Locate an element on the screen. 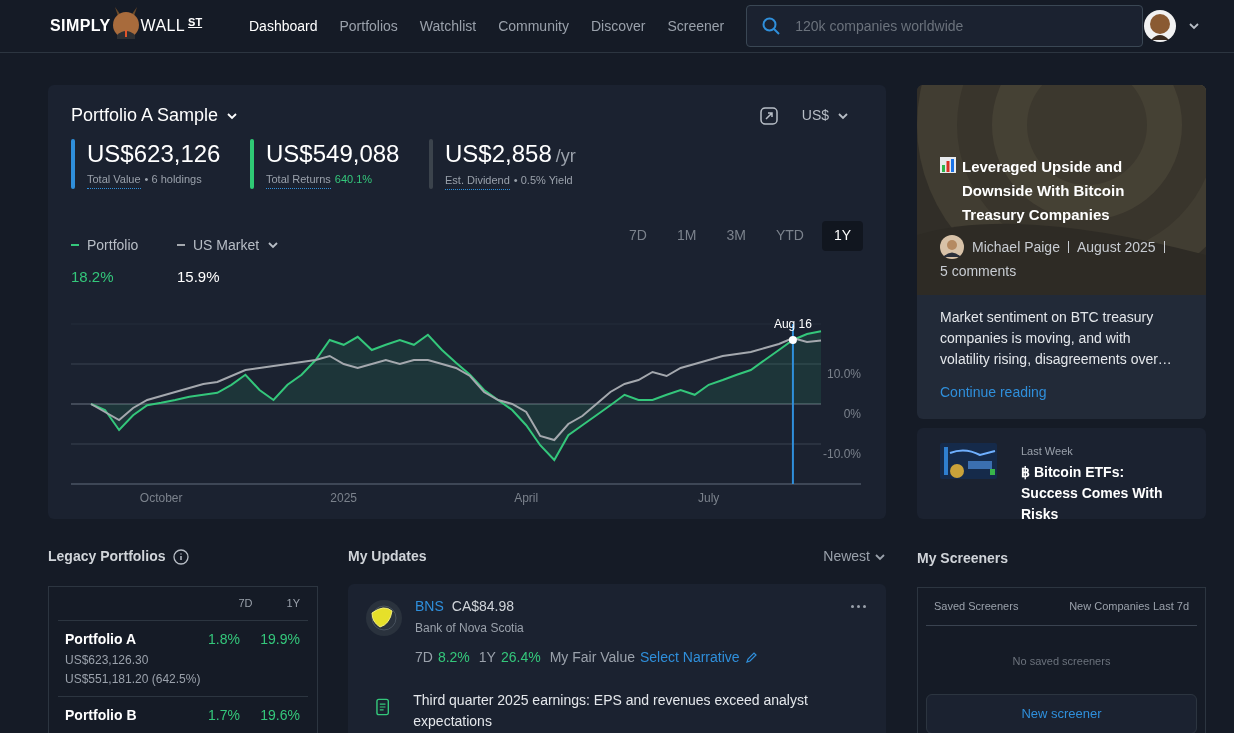 Image resolution: width=1234 pixels, height=733 pixels. avatar-icon is located at coordinates (1160, 26).